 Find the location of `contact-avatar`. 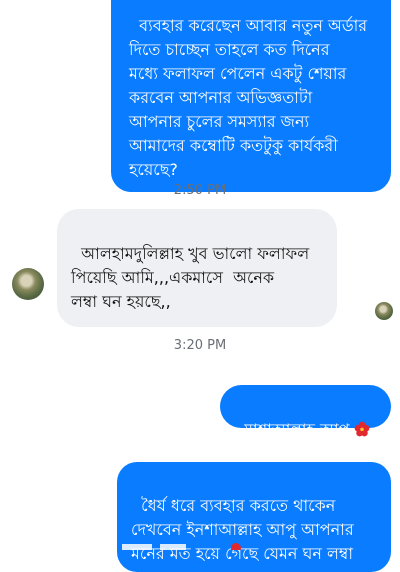

contact-avatar is located at coordinates (28, 284).